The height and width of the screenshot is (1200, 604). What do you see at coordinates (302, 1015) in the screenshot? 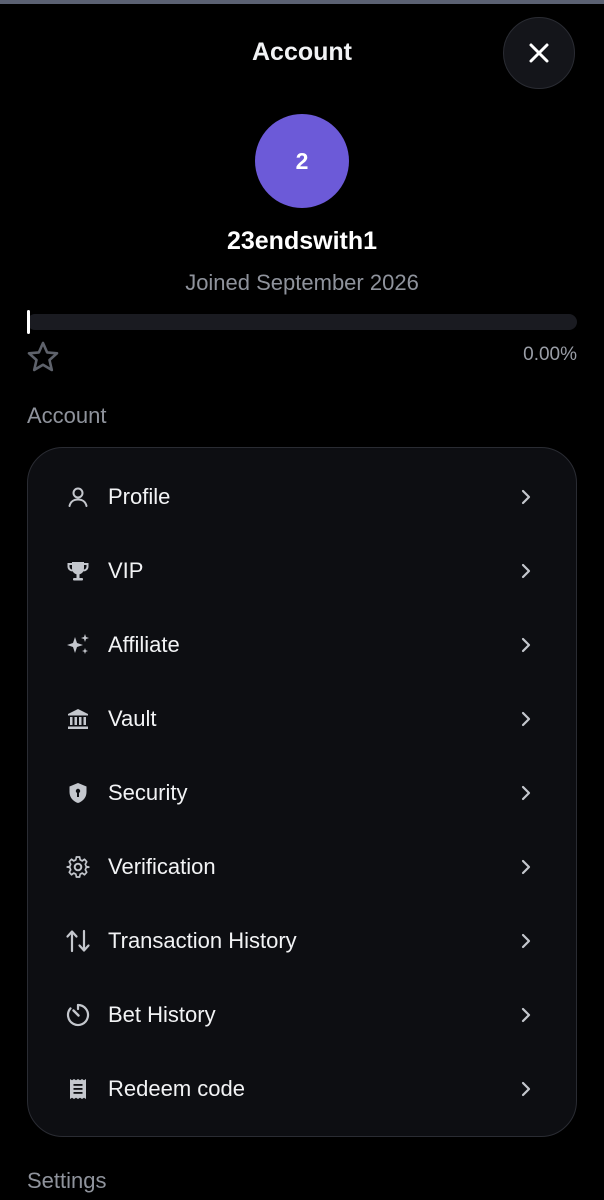
I see `menu-item-bet-history: Bet History` at bounding box center [302, 1015].